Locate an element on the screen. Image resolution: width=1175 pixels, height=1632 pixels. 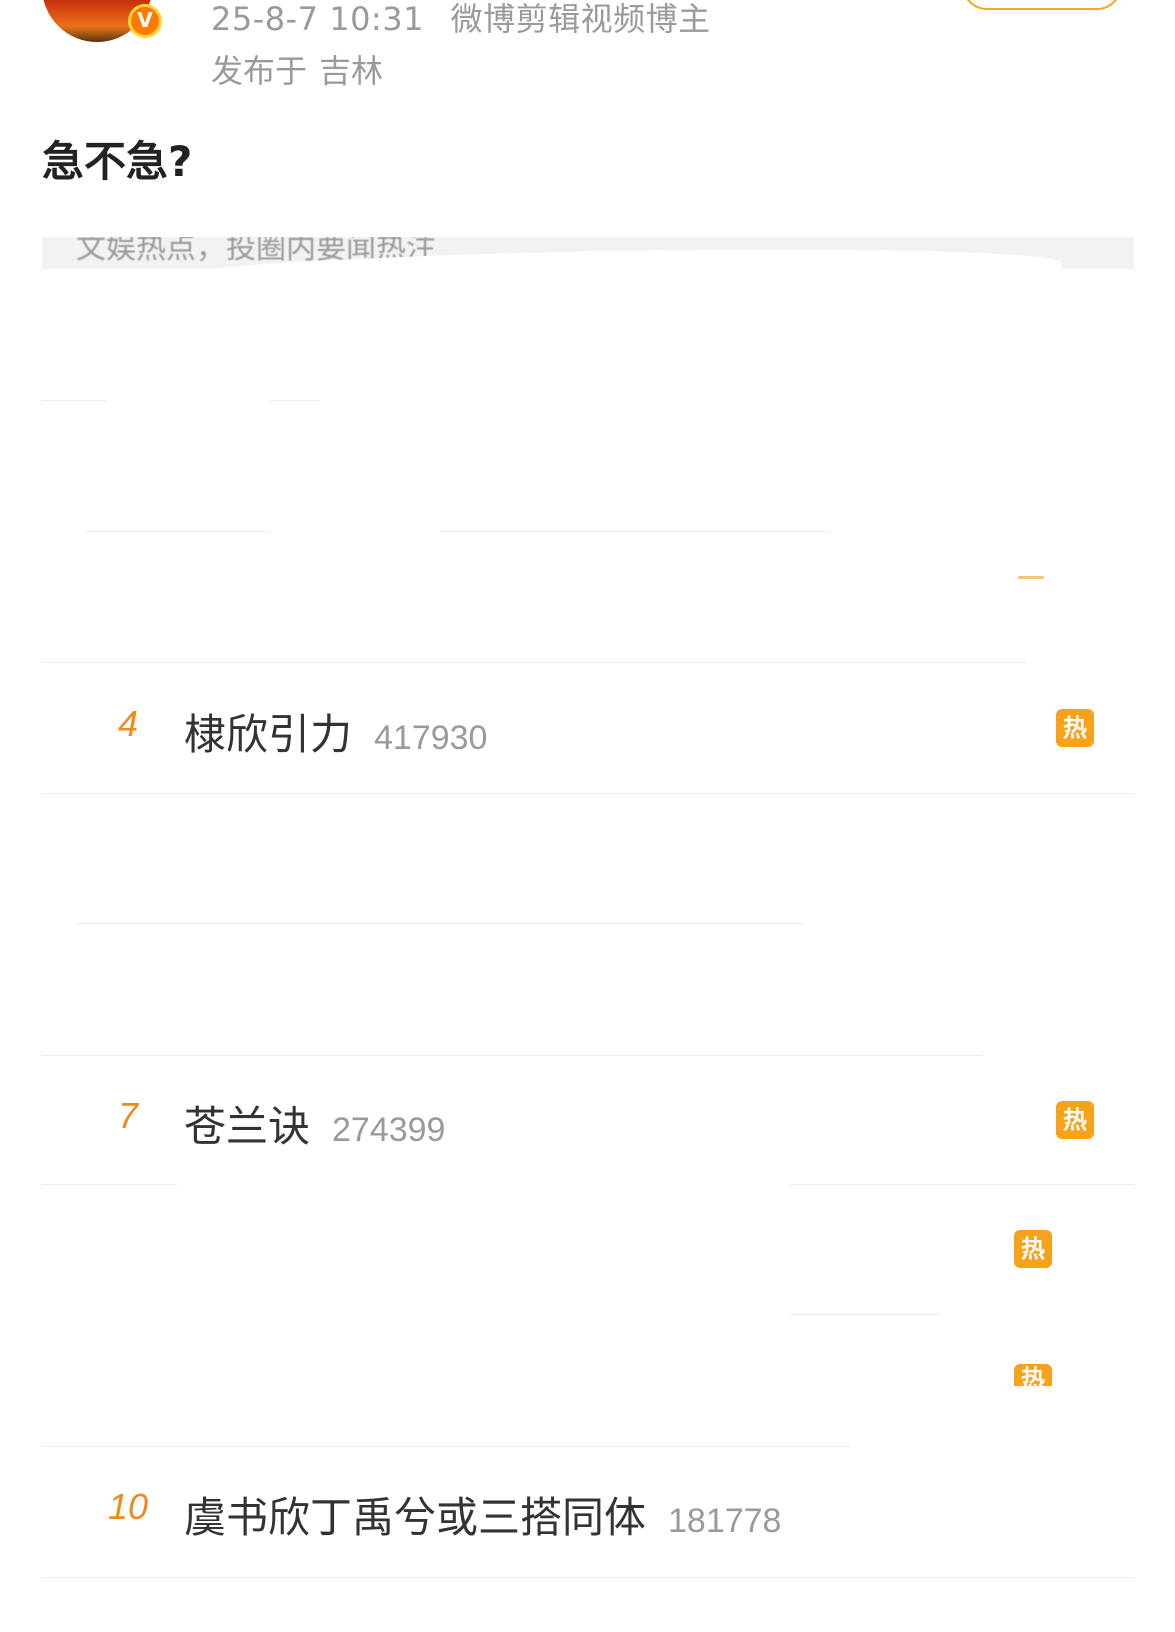
hot-search-item: 4 棣欣引力 417930 热 is located at coordinates (588, 728).